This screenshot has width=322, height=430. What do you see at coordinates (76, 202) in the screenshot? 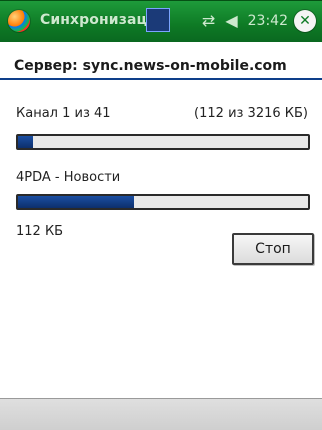
I see `progress-bar-2-fill` at bounding box center [76, 202].